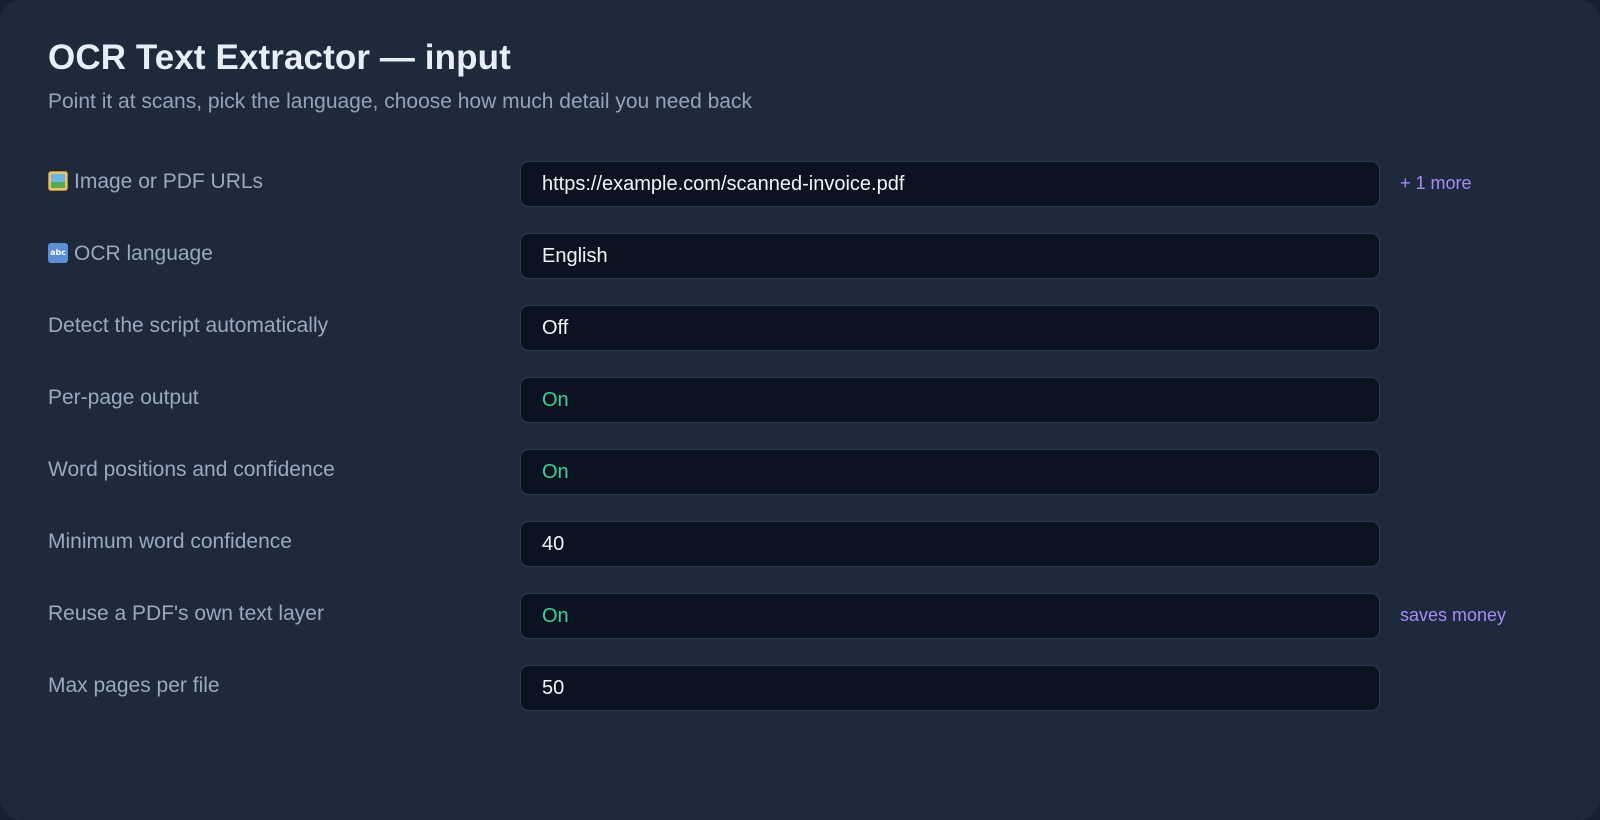 This screenshot has height=820, width=1600. Describe the element at coordinates (950, 544) in the screenshot. I see `min-confidence-input: 40` at that location.